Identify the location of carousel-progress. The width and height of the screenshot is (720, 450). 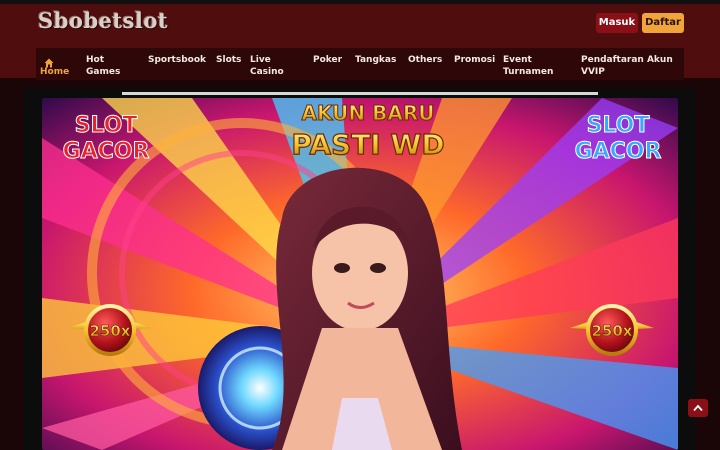
(360, 93).